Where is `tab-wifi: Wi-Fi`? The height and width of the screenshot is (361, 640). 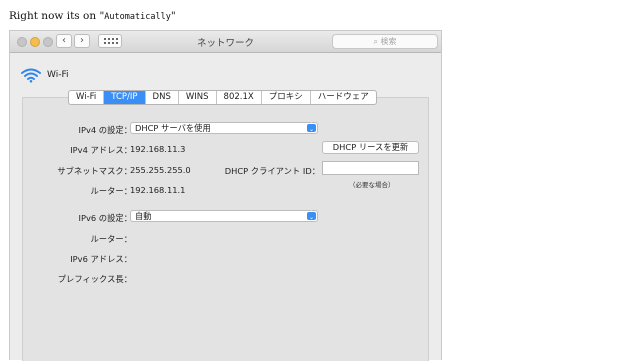
tab-wifi: Wi-Fi is located at coordinates (86, 97).